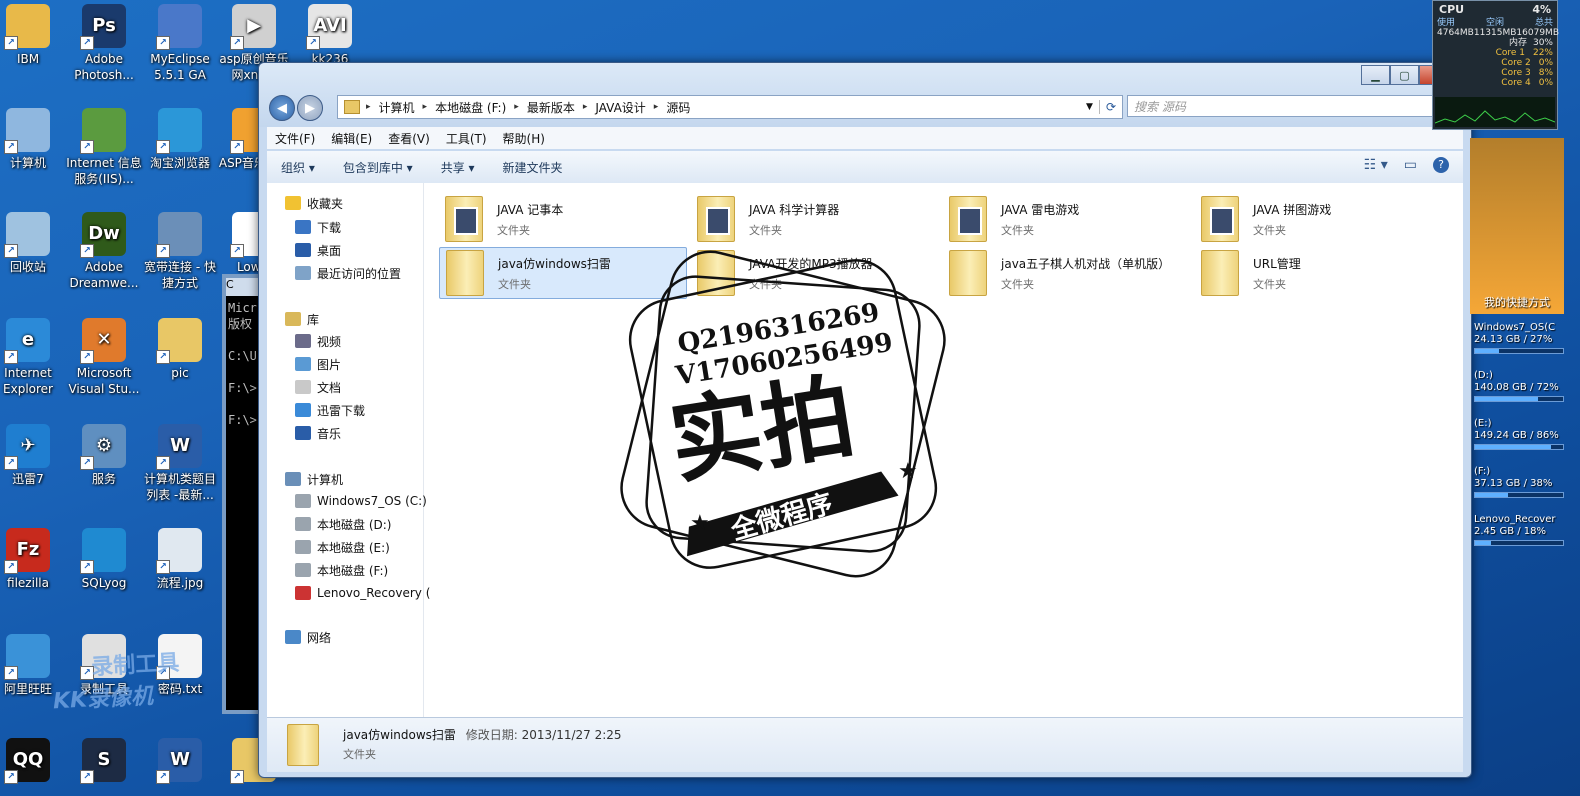  I want to click on menu-item: 工具(T), so click(466, 138).